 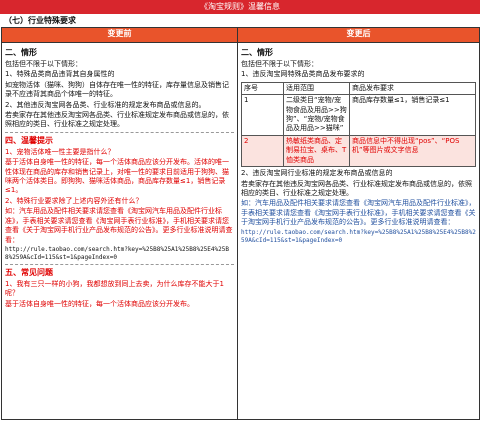 I want to click on header-before: 变更前, so click(x=119, y=35).